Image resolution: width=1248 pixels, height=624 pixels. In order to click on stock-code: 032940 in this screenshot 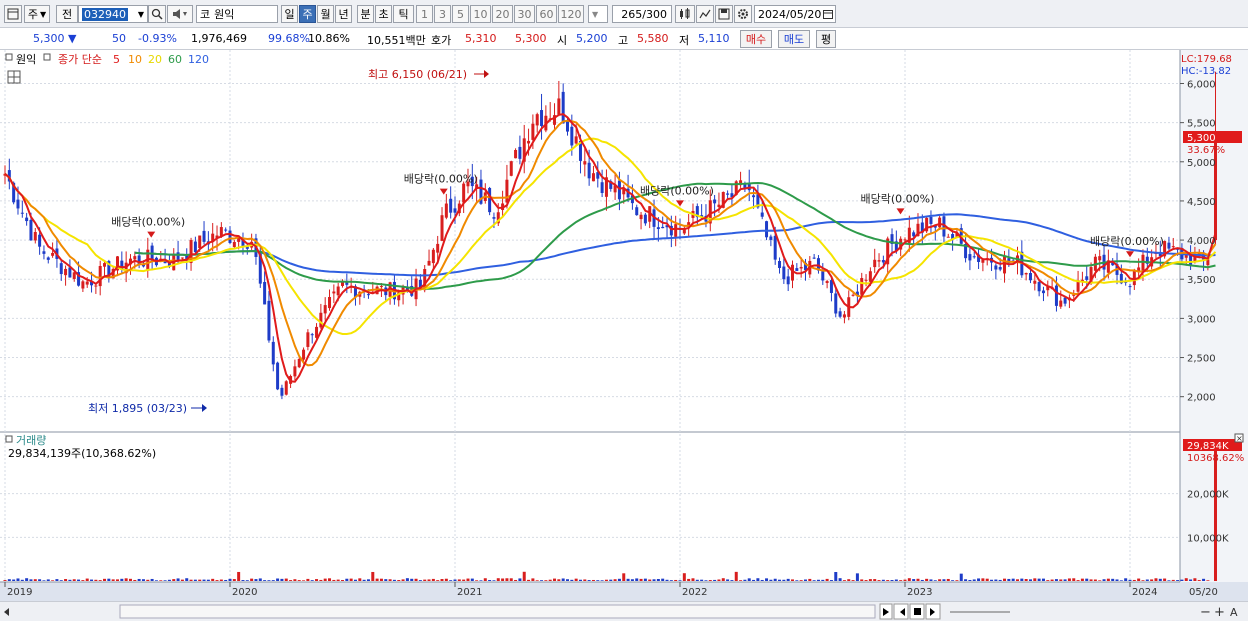, I will do `click(105, 14)`.